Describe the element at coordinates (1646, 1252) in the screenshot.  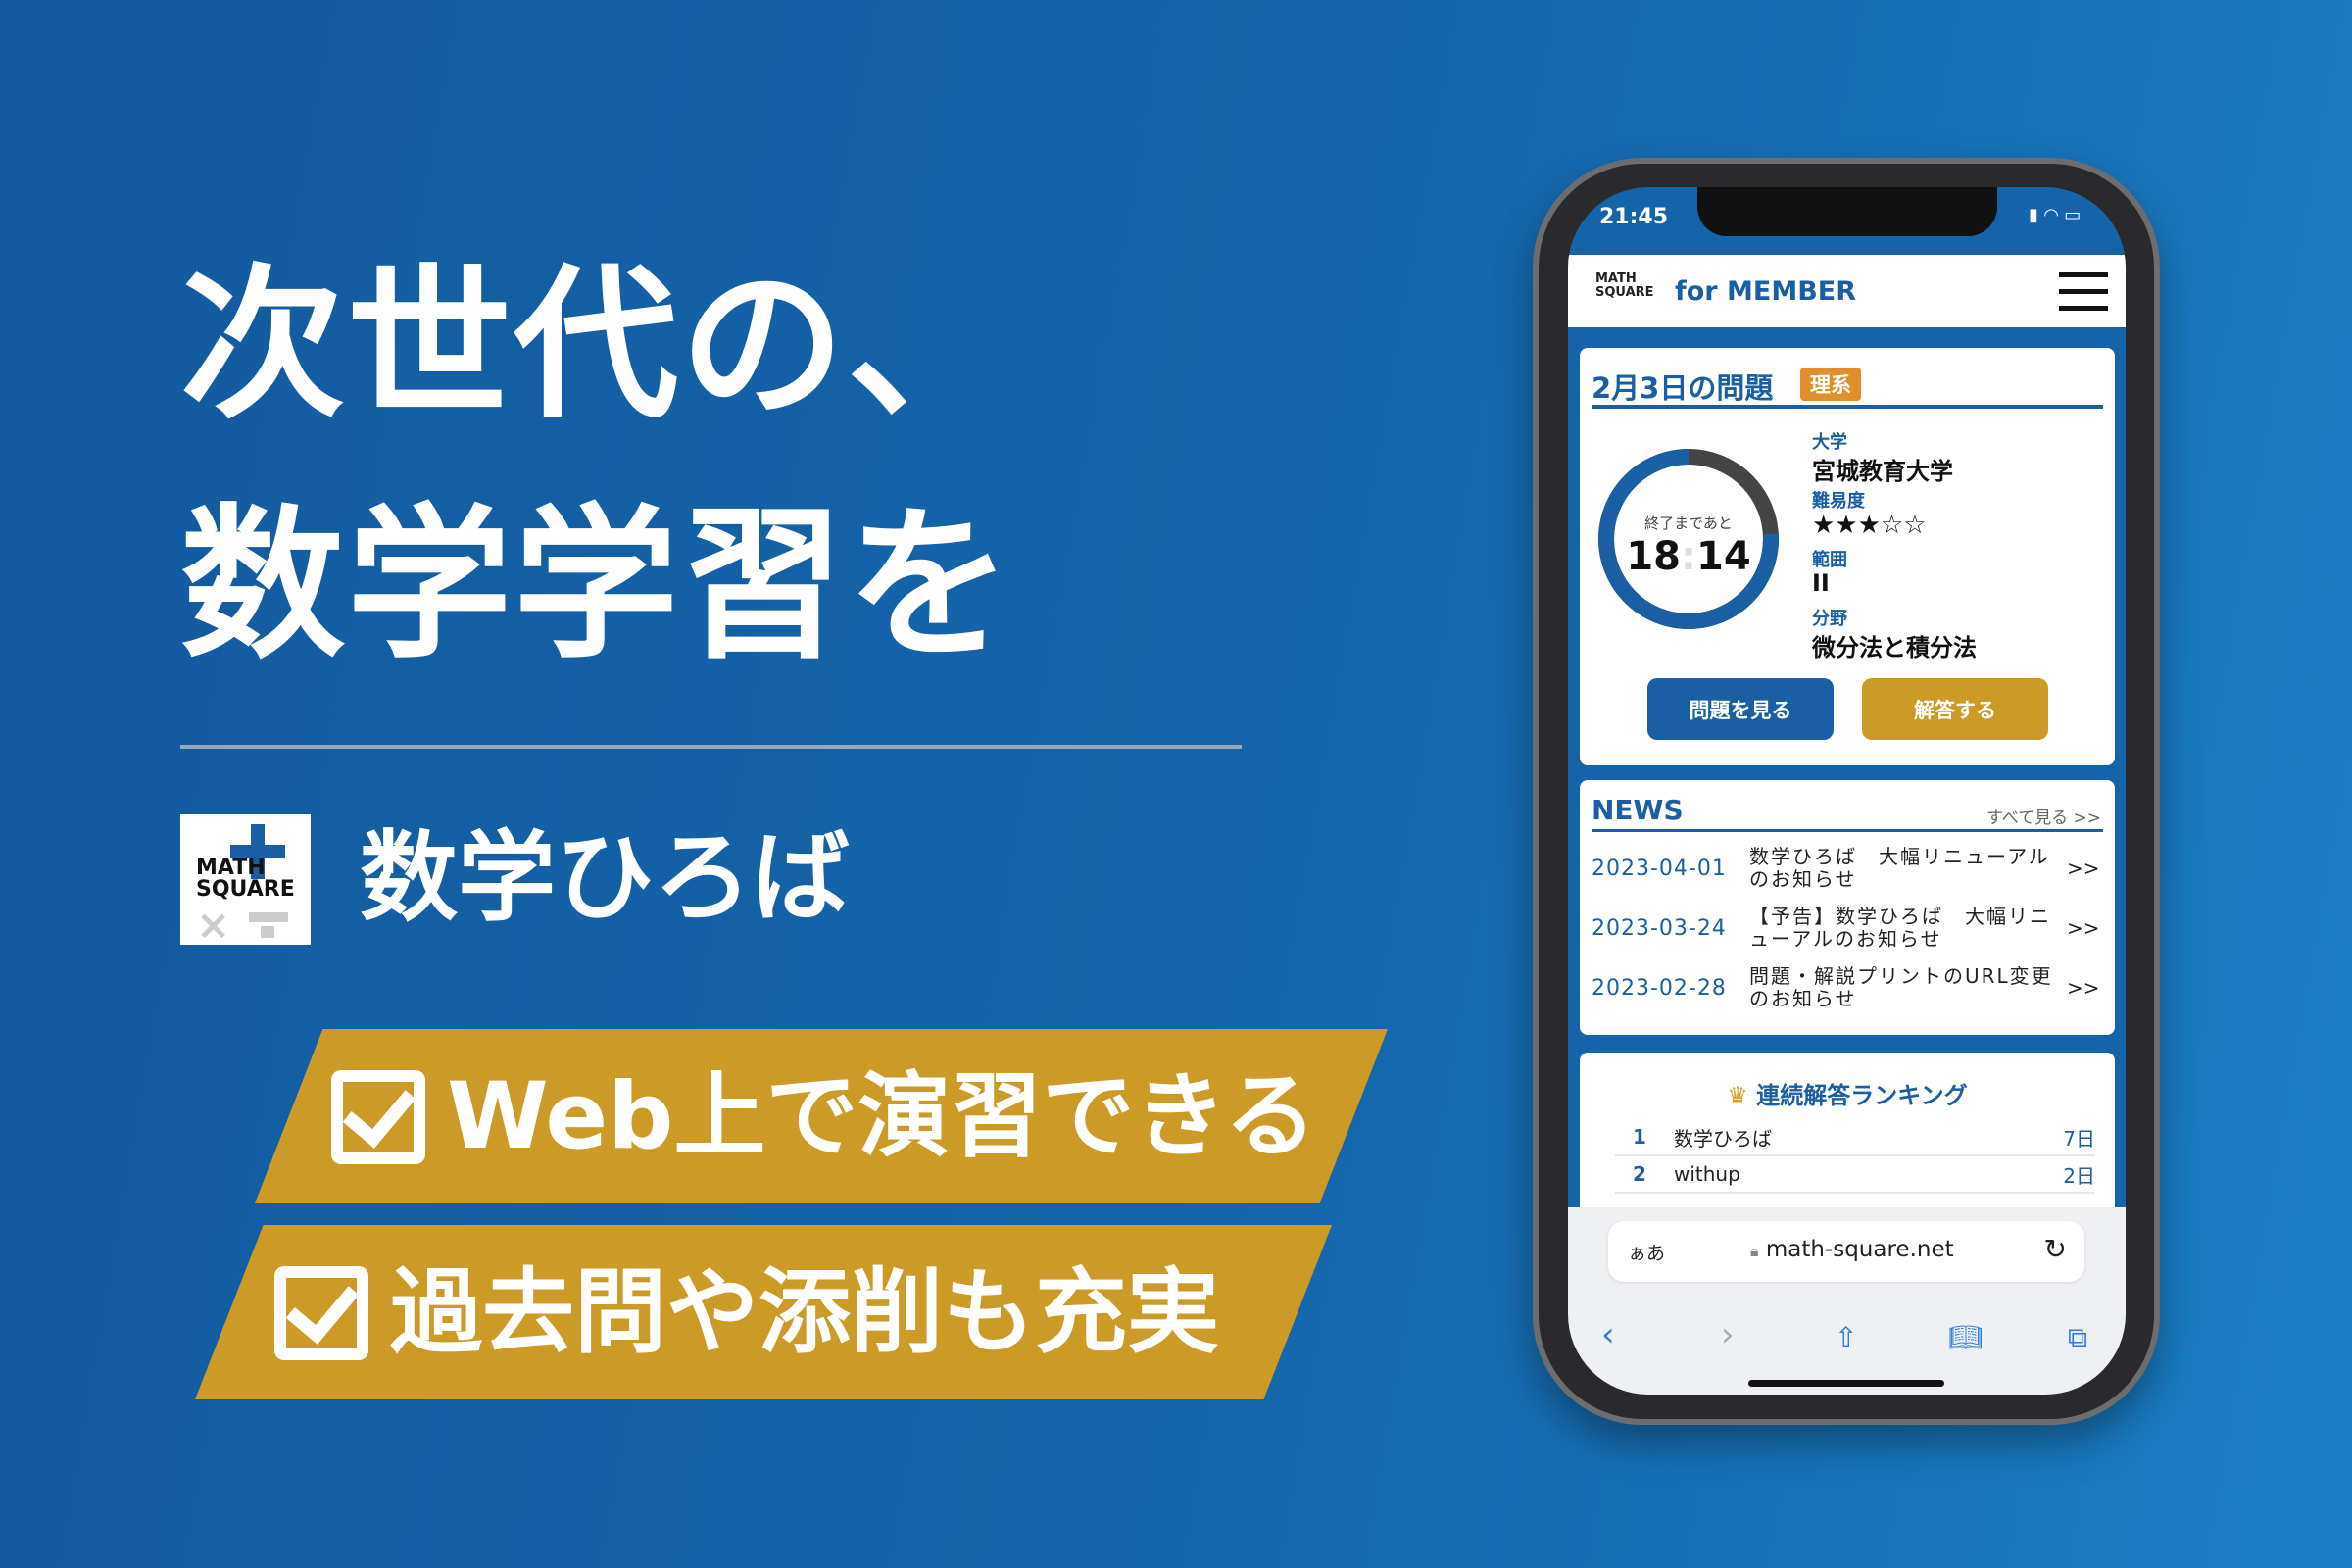
I see `text-size-button: ぁあ` at that location.